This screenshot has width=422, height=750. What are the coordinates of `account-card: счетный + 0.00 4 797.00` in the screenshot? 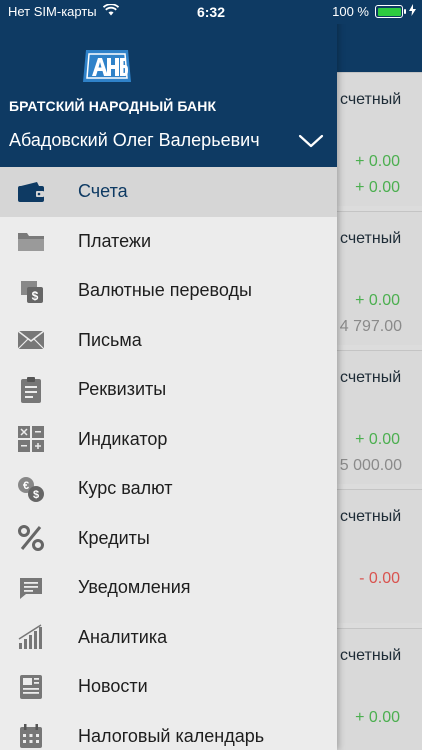 It's located at (379, 278).